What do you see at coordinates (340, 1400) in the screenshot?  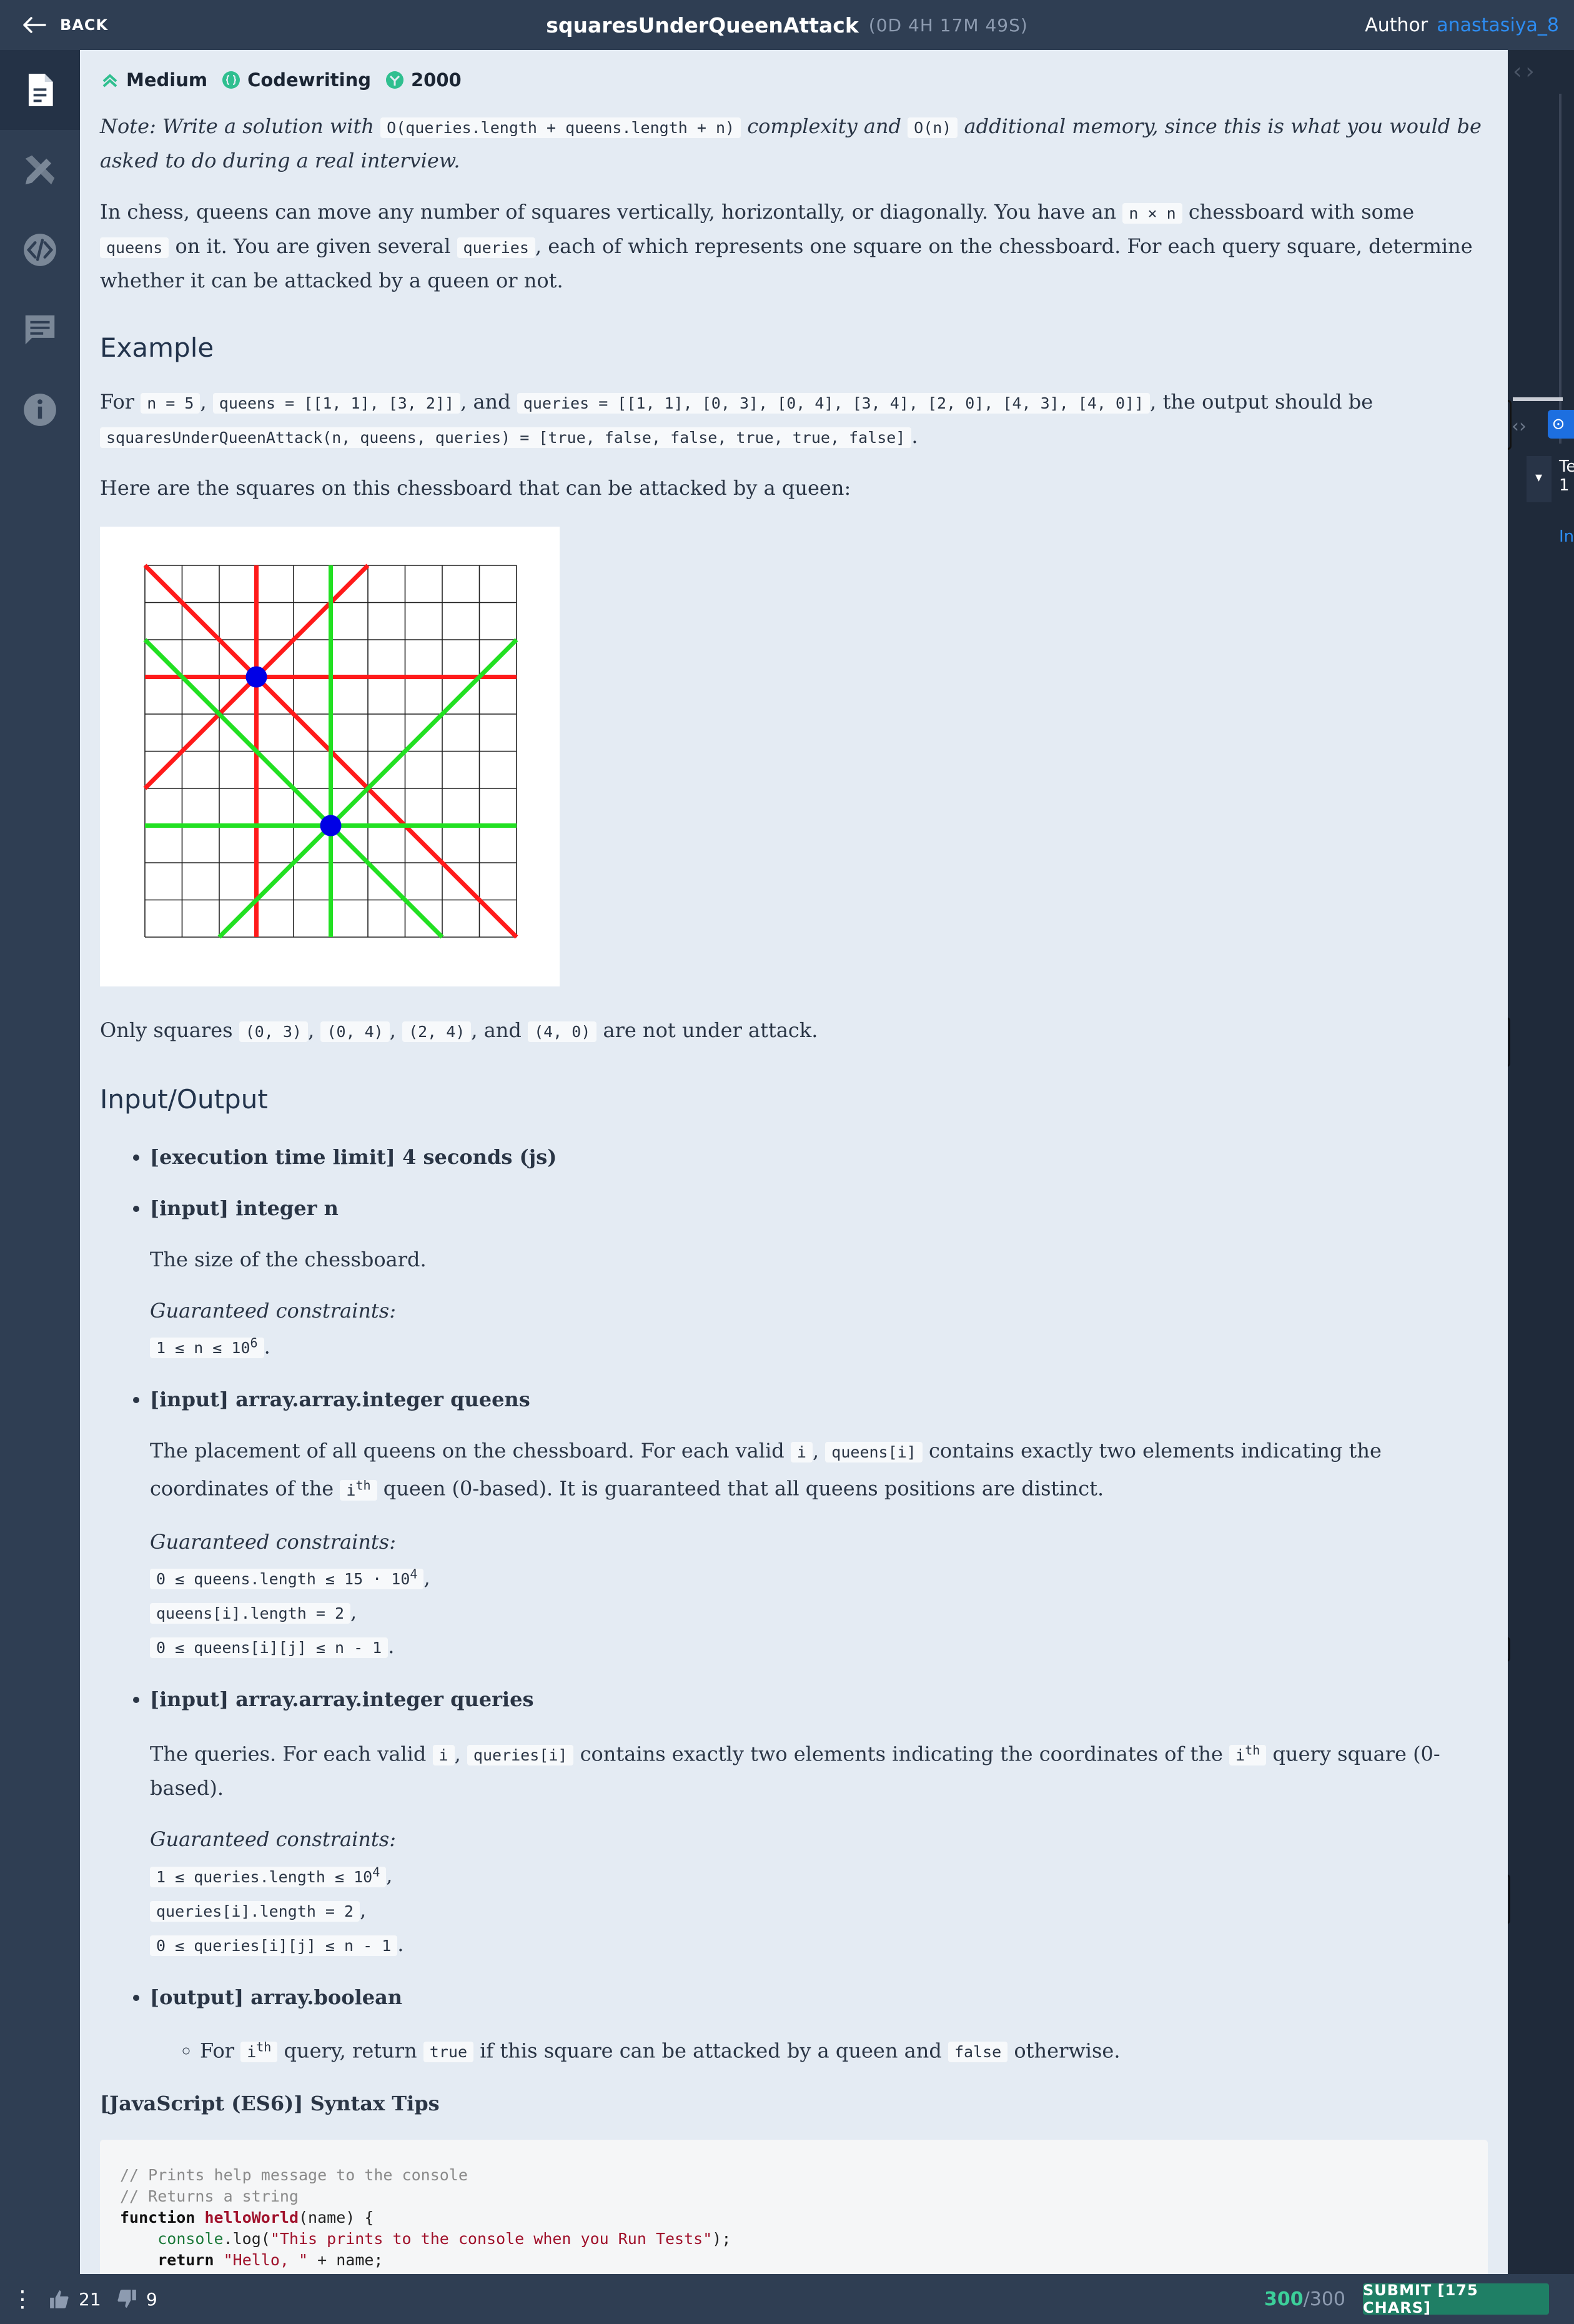 I see `io-queens-head: [input] array.array.integer queens` at bounding box center [340, 1400].